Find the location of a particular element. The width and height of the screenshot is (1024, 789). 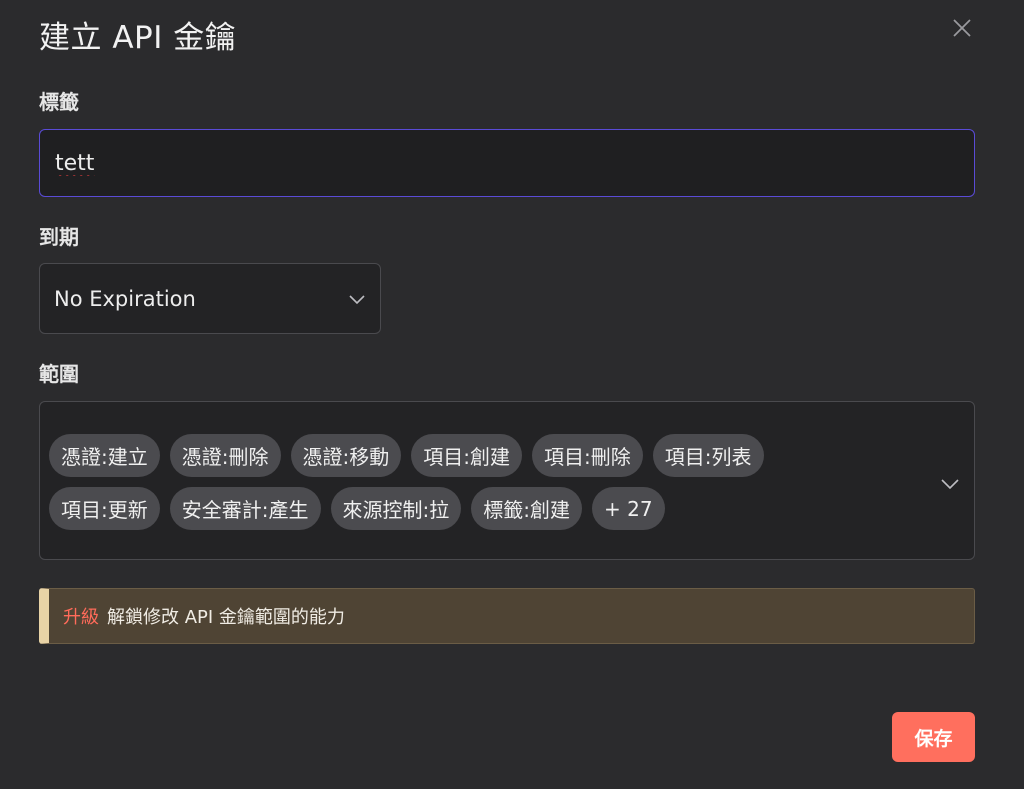

expiration-value: No Expiration is located at coordinates (125, 298).